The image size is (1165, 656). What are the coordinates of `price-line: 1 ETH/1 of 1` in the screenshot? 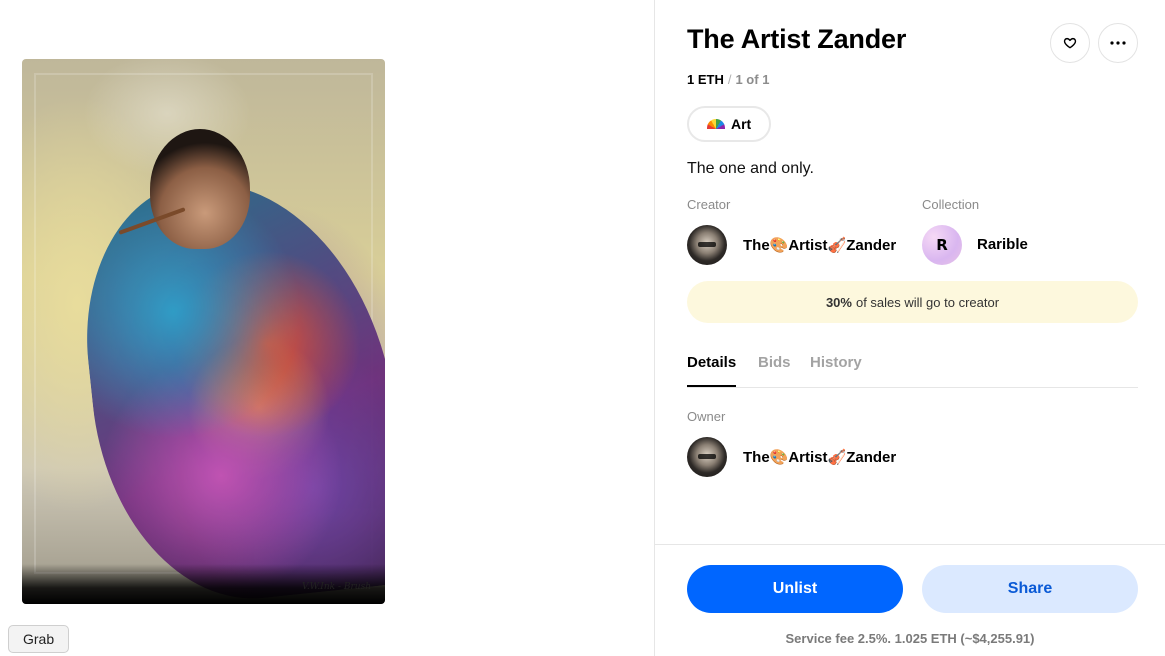 It's located at (728, 79).